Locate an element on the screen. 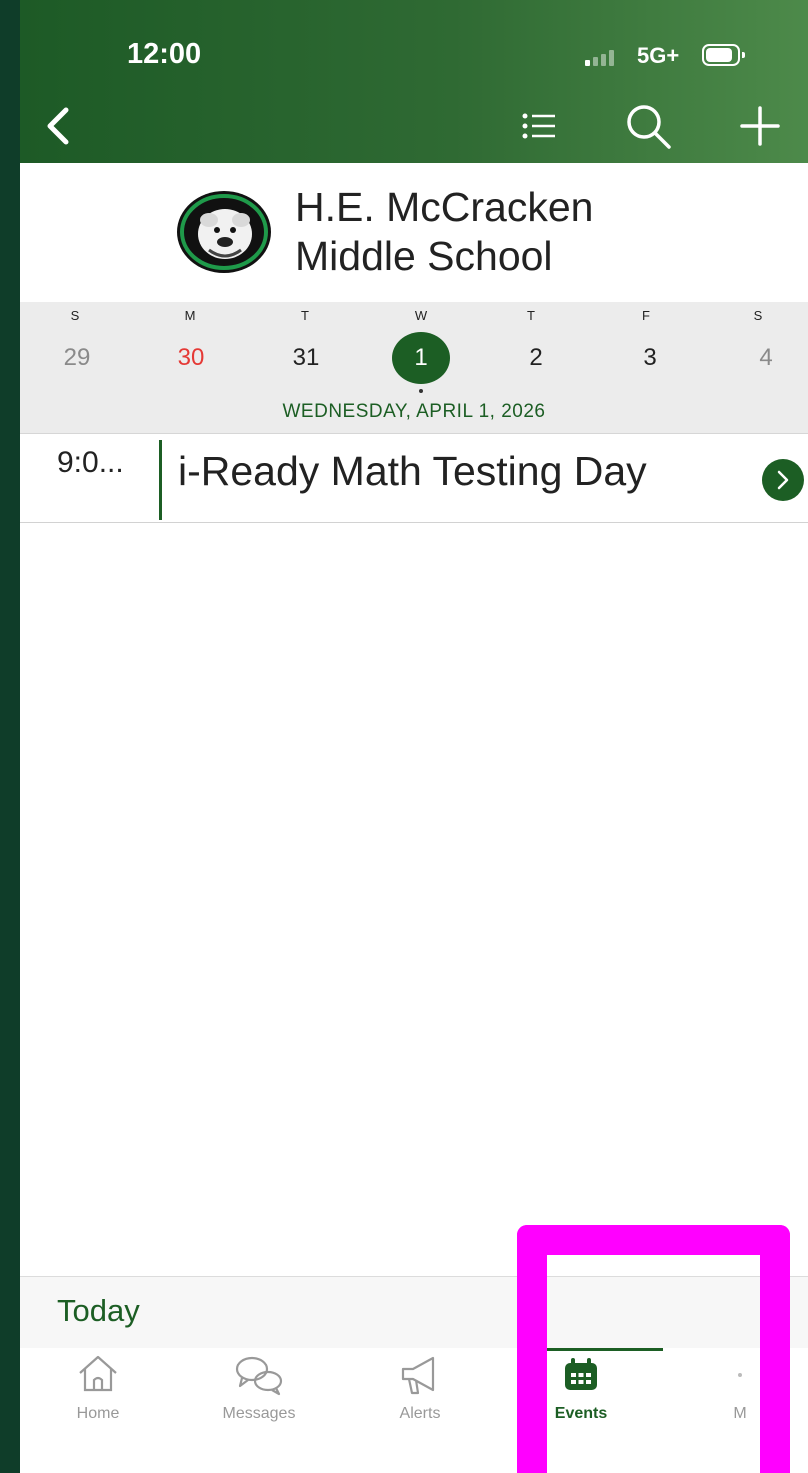  day-1-selected: 1 is located at coordinates (421, 358).